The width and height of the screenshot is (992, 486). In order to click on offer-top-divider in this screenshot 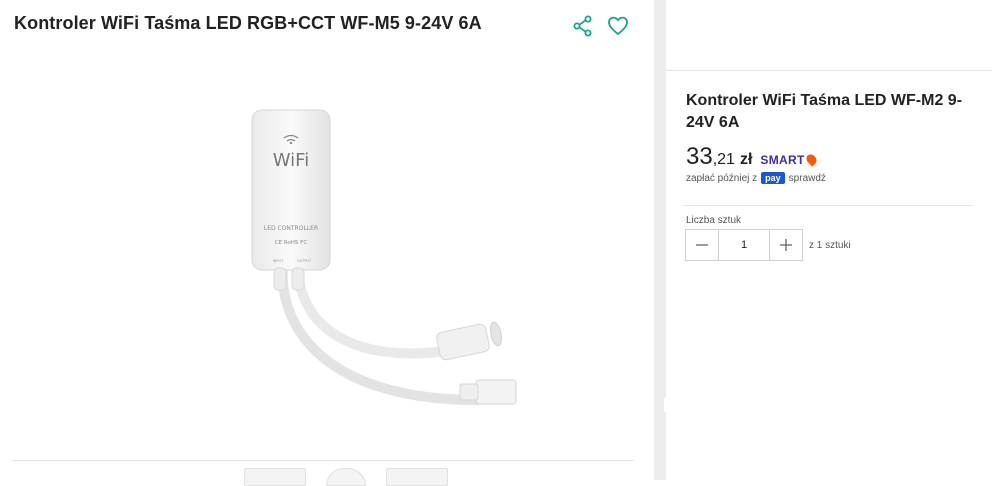, I will do `click(829, 70)`.